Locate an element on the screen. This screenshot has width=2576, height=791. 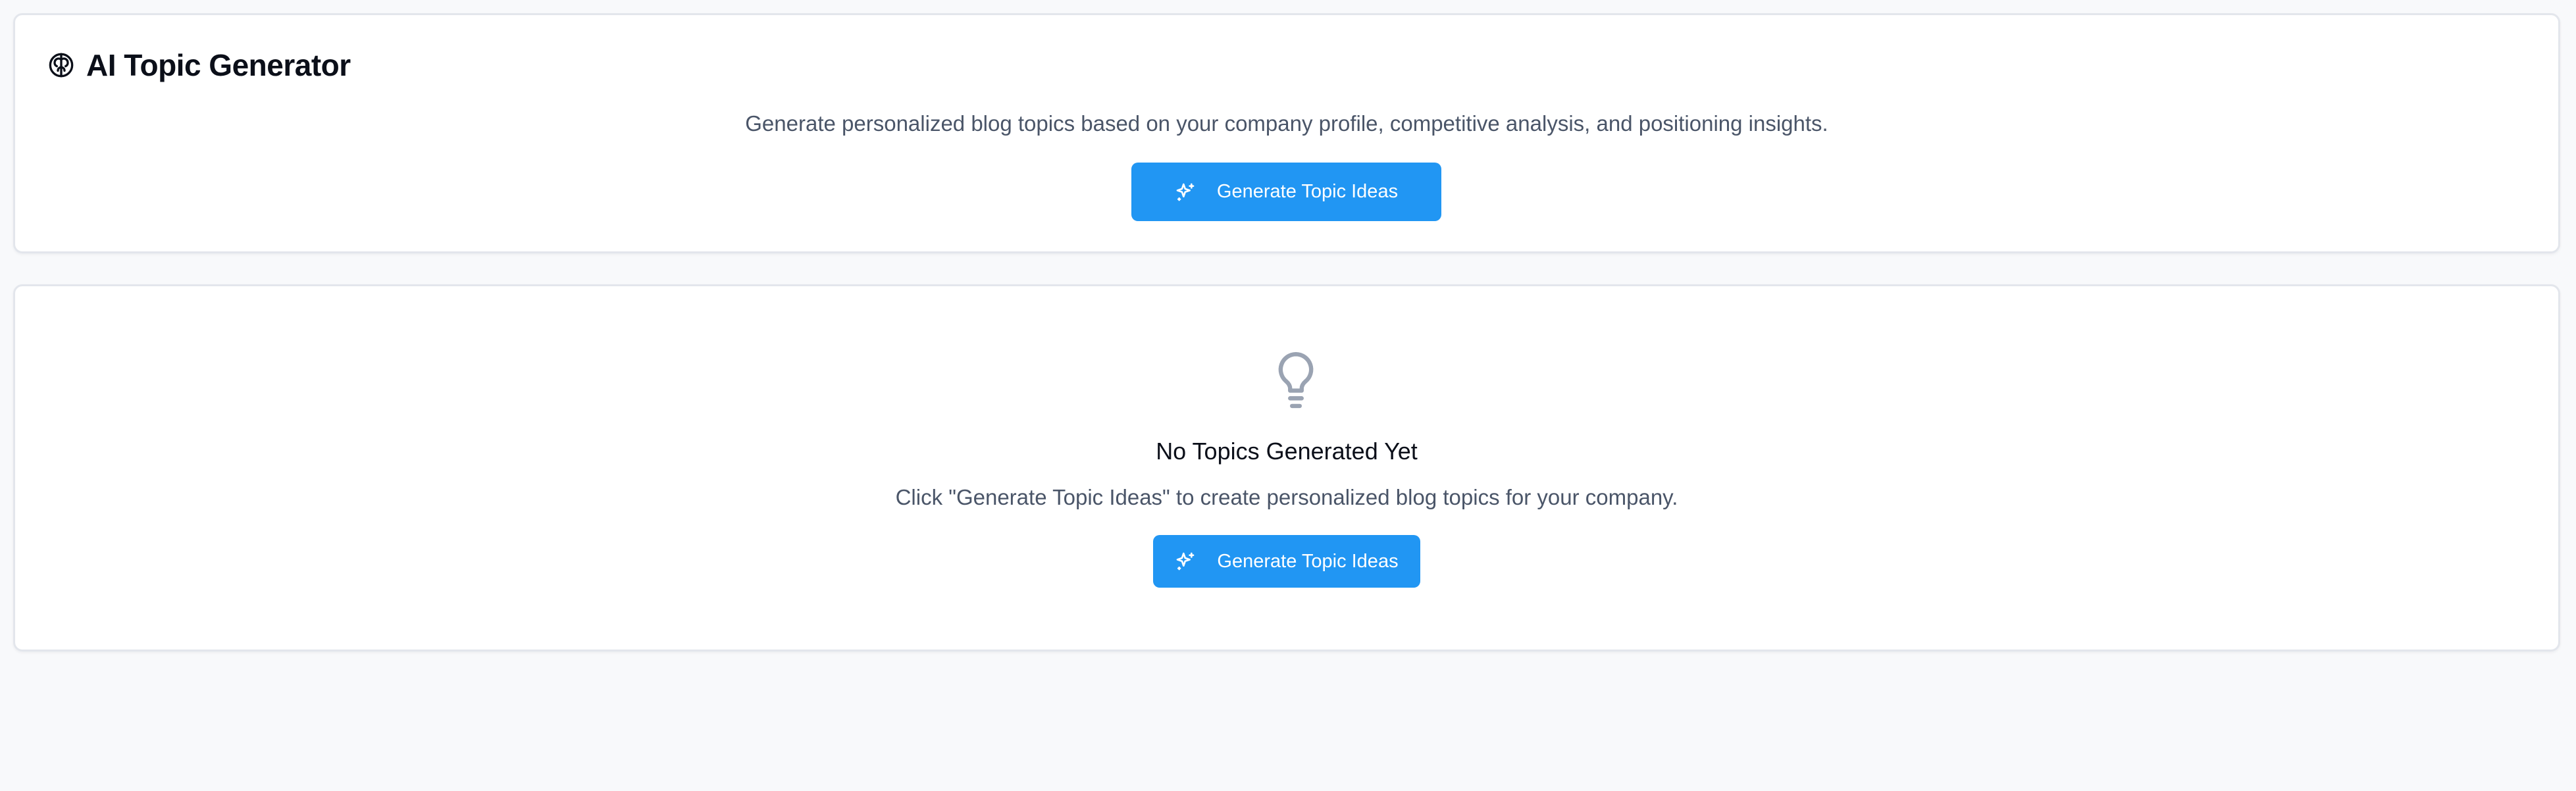
page-title: AI Topic Generator is located at coordinates (218, 65).